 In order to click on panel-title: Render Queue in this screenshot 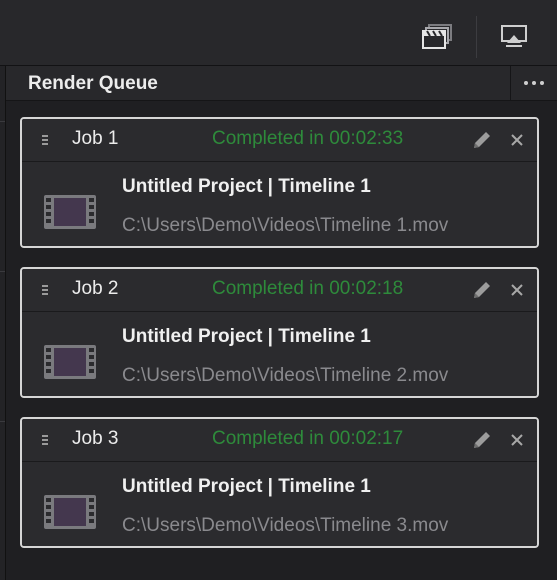, I will do `click(93, 83)`.